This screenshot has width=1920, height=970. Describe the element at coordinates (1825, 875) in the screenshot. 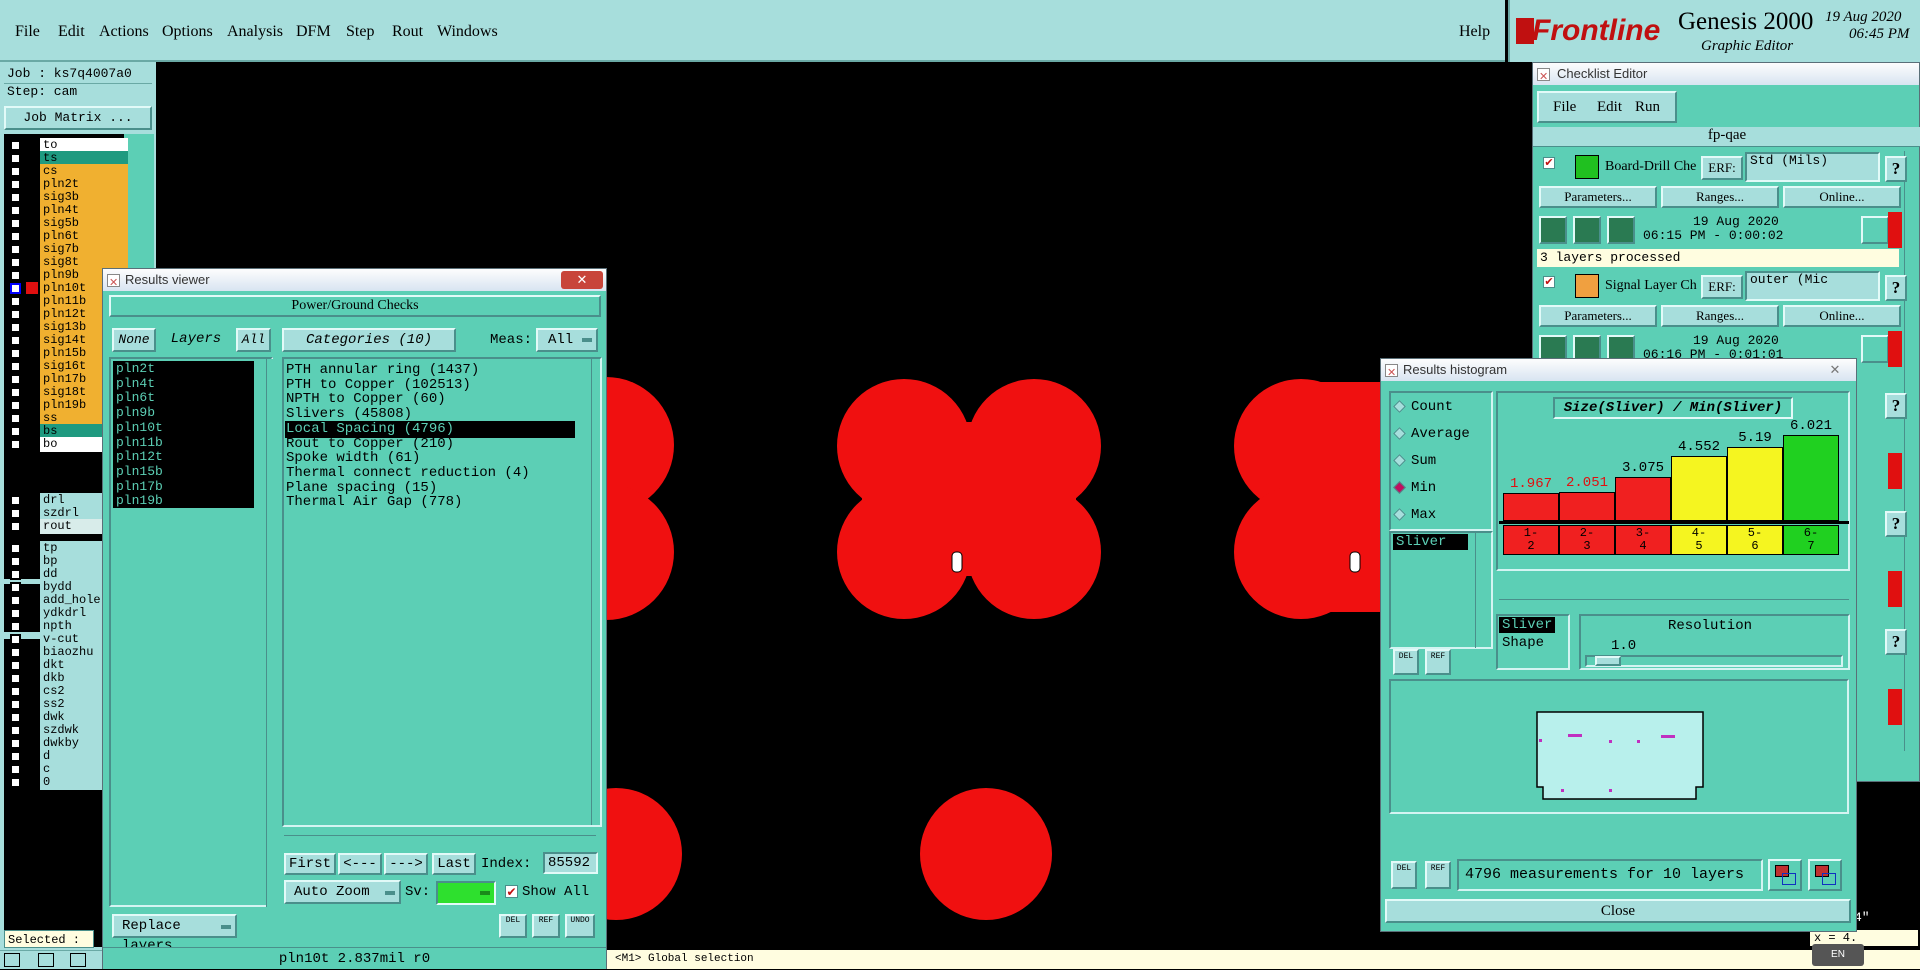

I see `report-icon` at that location.